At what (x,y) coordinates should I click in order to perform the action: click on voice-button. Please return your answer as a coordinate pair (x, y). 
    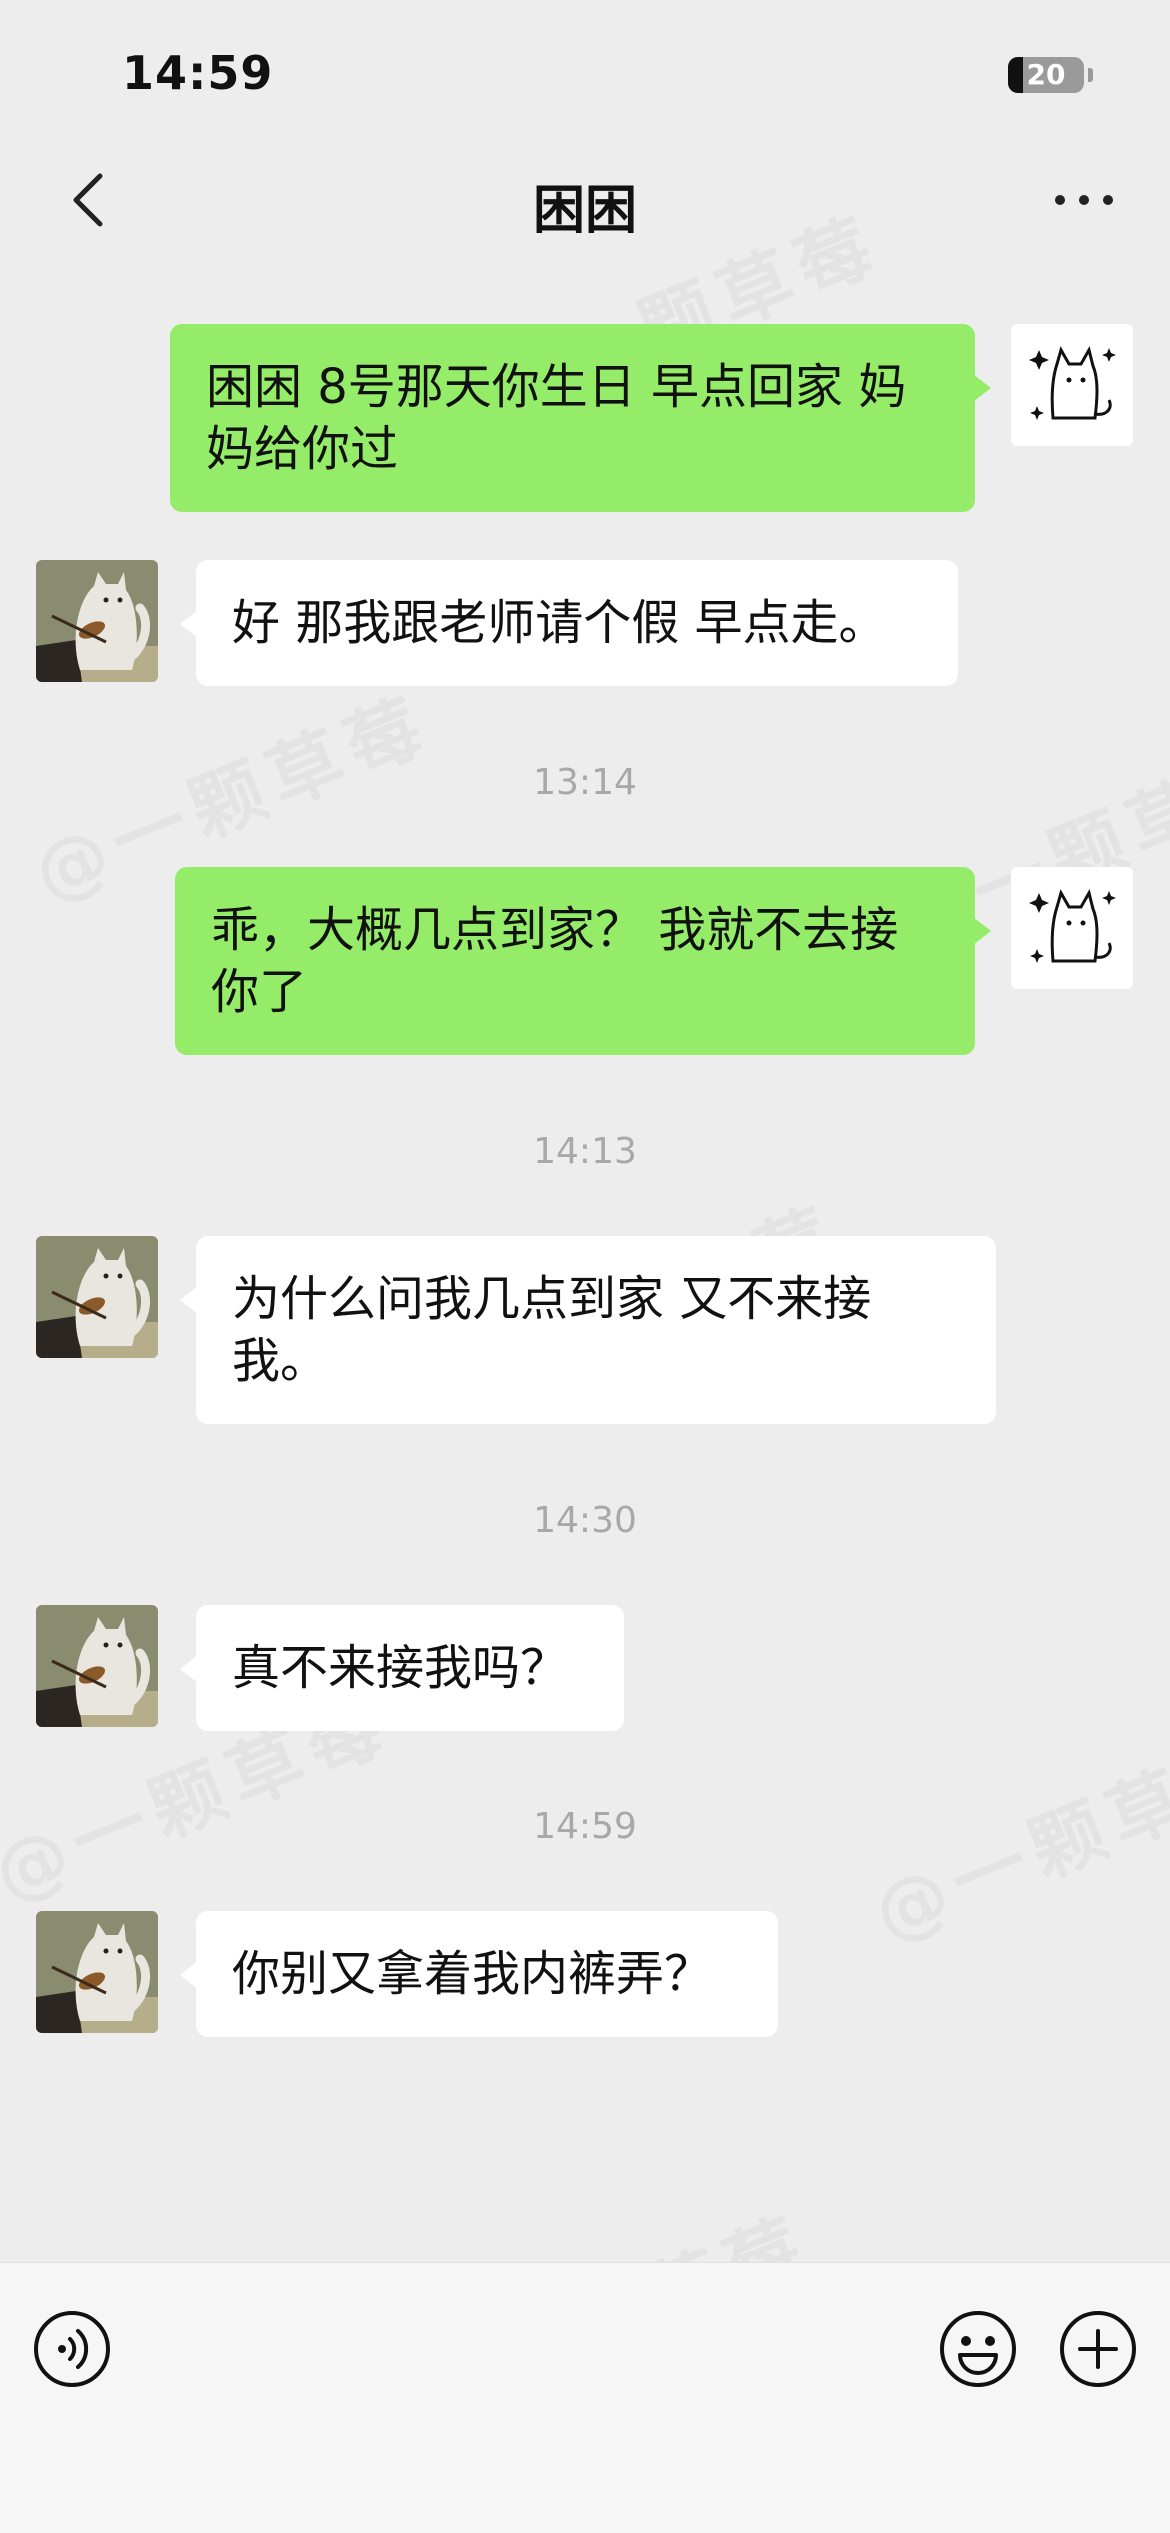
    Looking at the image, I should click on (72, 2349).